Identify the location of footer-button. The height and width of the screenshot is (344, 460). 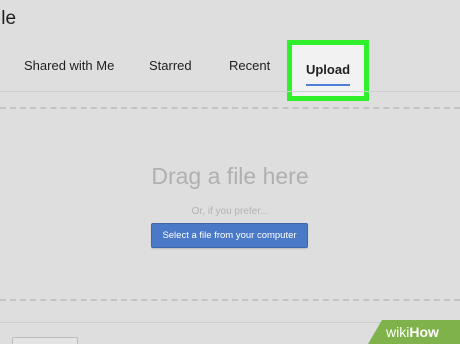
(45, 340).